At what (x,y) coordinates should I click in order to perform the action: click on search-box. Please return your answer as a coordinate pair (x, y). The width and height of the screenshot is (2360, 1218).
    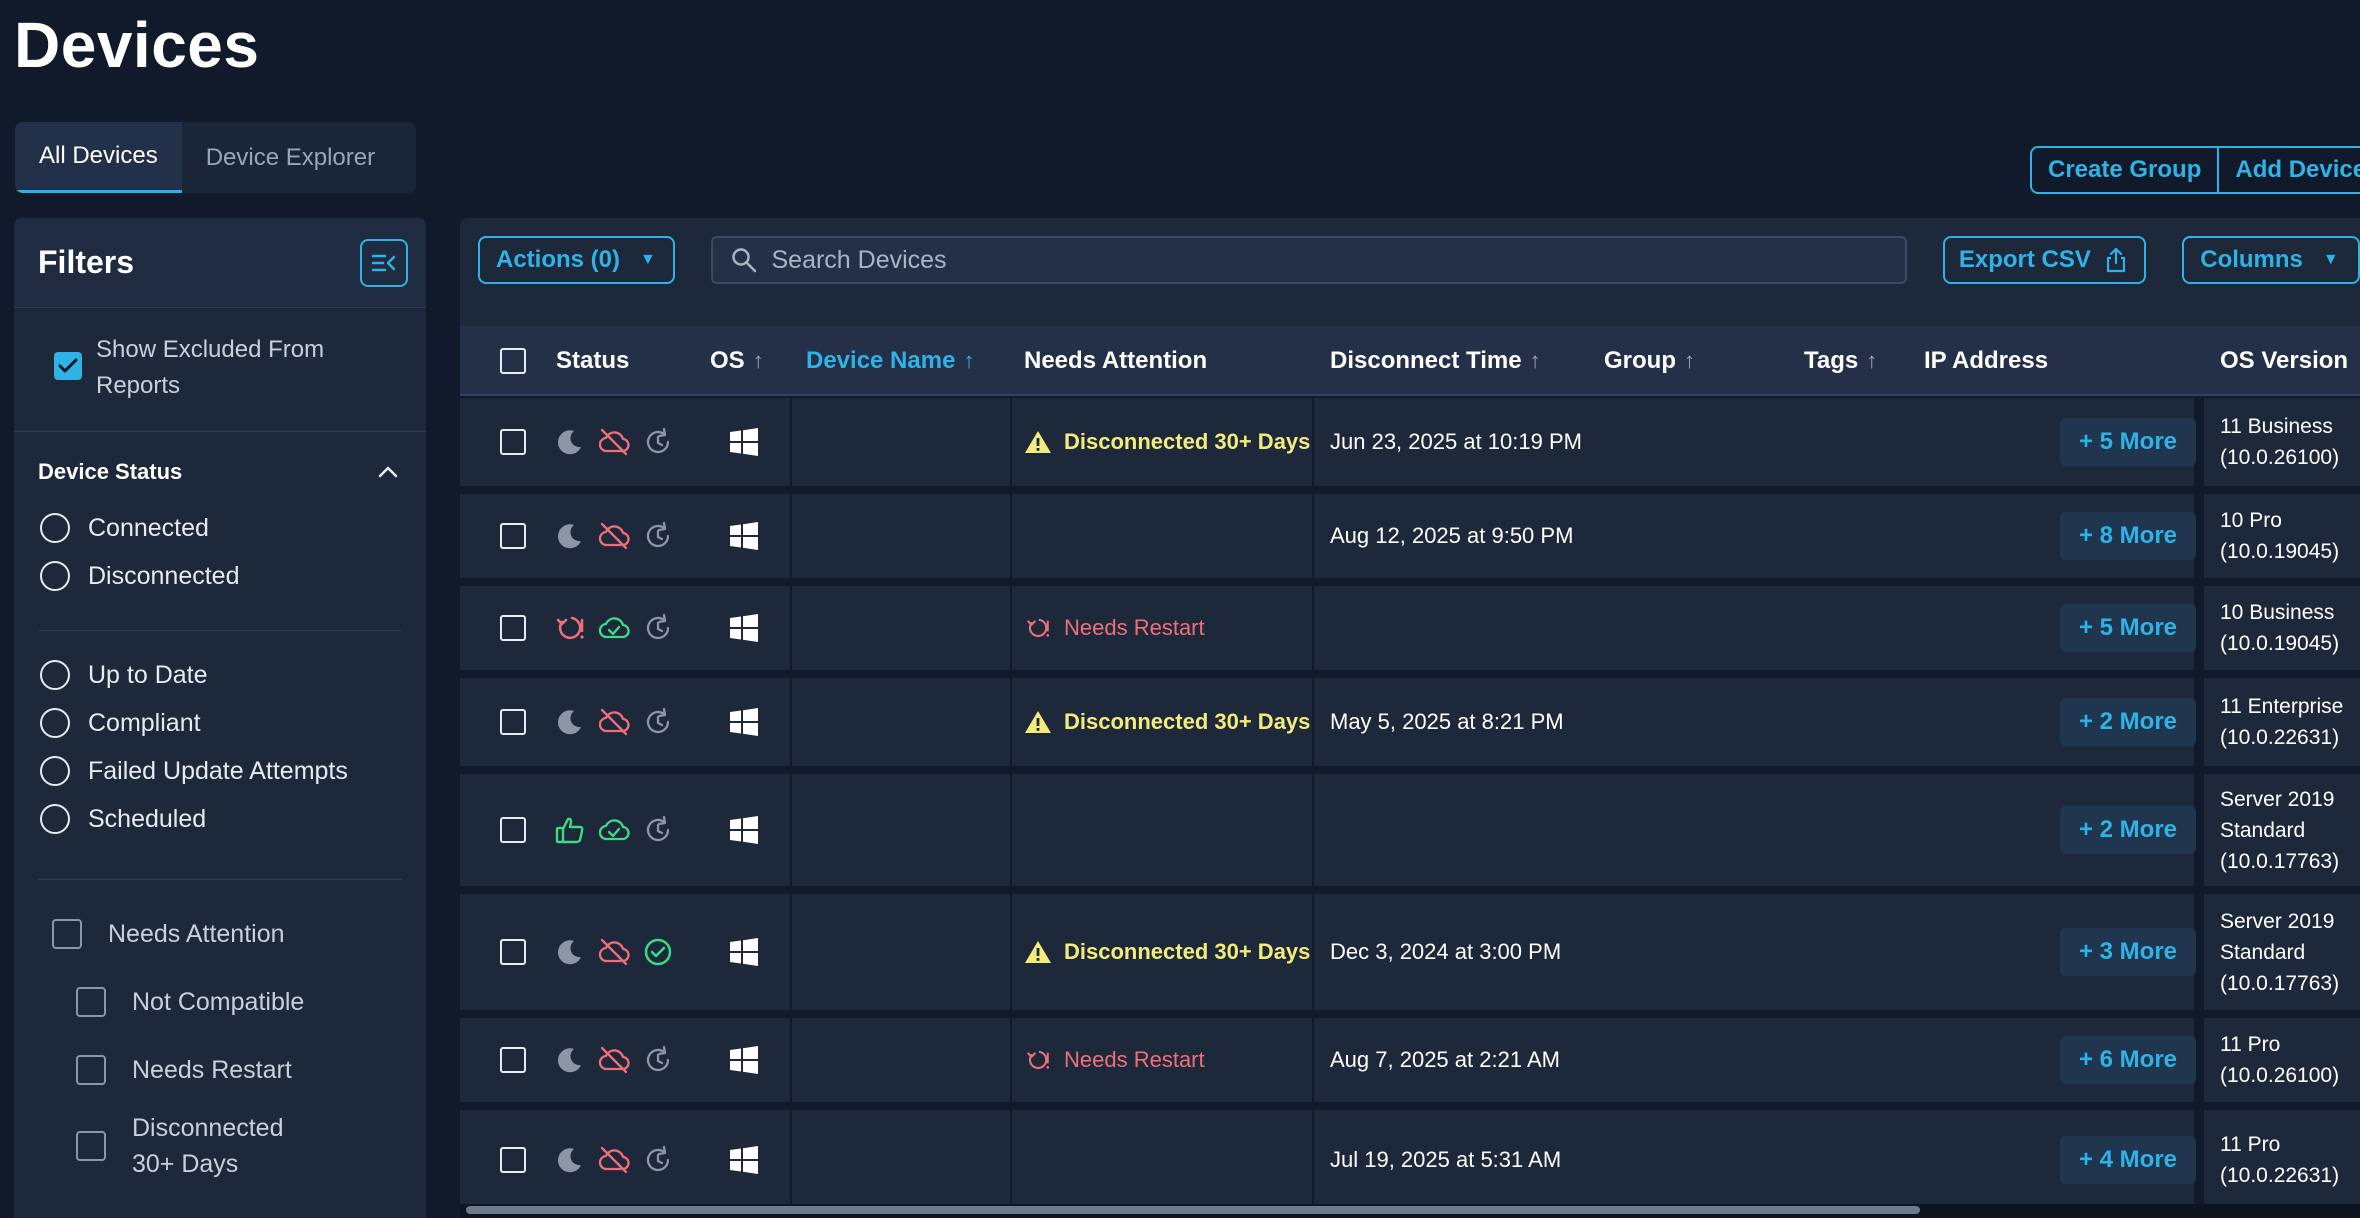
    Looking at the image, I should click on (1309, 260).